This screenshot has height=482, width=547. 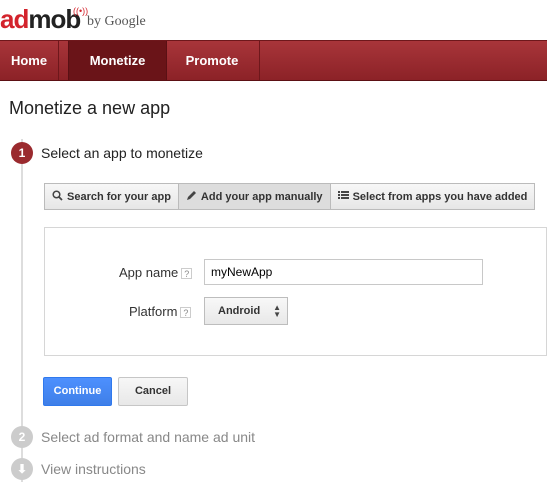 I want to click on continue-button: Continue, so click(x=77, y=391).